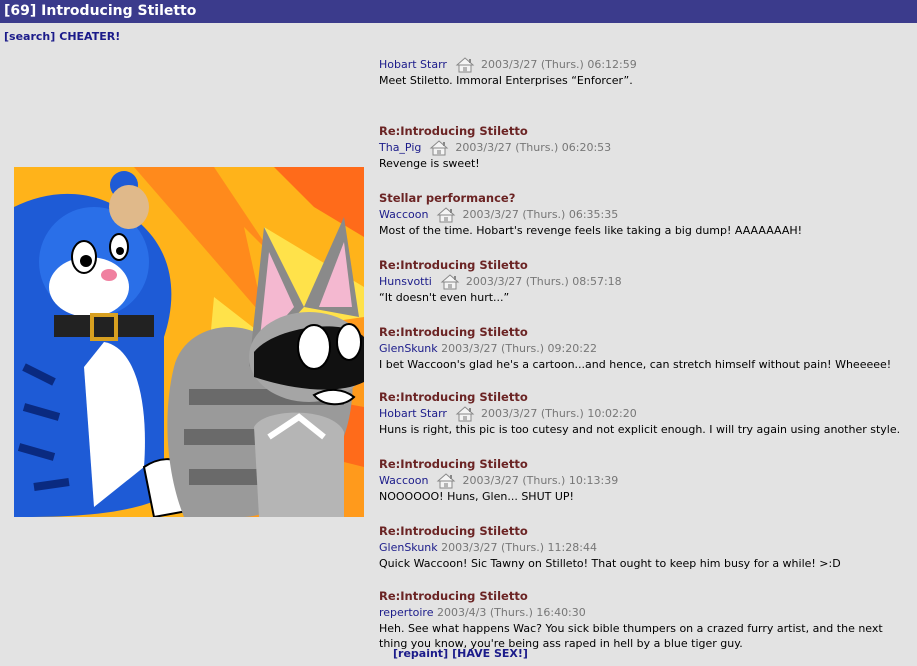 This screenshot has height=666, width=917. I want to click on post-meta: Tha_Pig 2003/3/27 (Thurs.) 06:20:53, so click(646, 147).